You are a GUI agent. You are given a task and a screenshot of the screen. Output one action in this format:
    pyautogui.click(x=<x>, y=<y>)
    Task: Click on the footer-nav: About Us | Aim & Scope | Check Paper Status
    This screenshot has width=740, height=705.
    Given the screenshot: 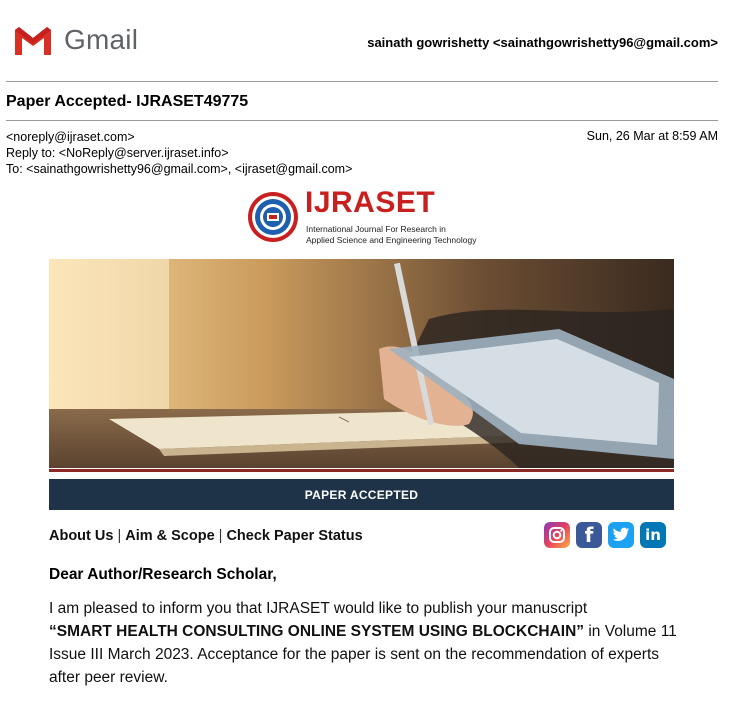 What is the action you would take?
    pyautogui.click(x=206, y=536)
    